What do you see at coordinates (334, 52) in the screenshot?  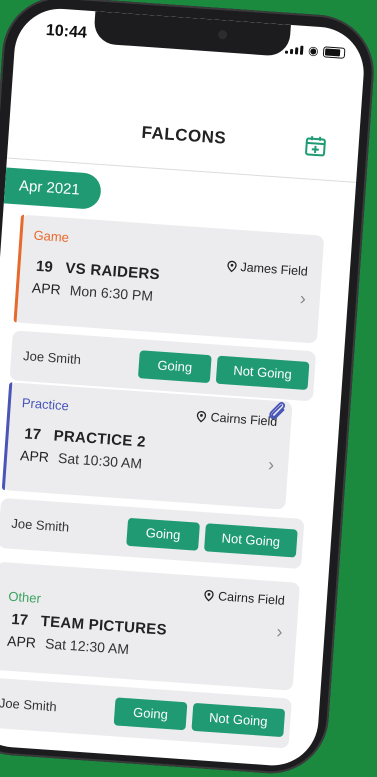 I see `battery-icon` at bounding box center [334, 52].